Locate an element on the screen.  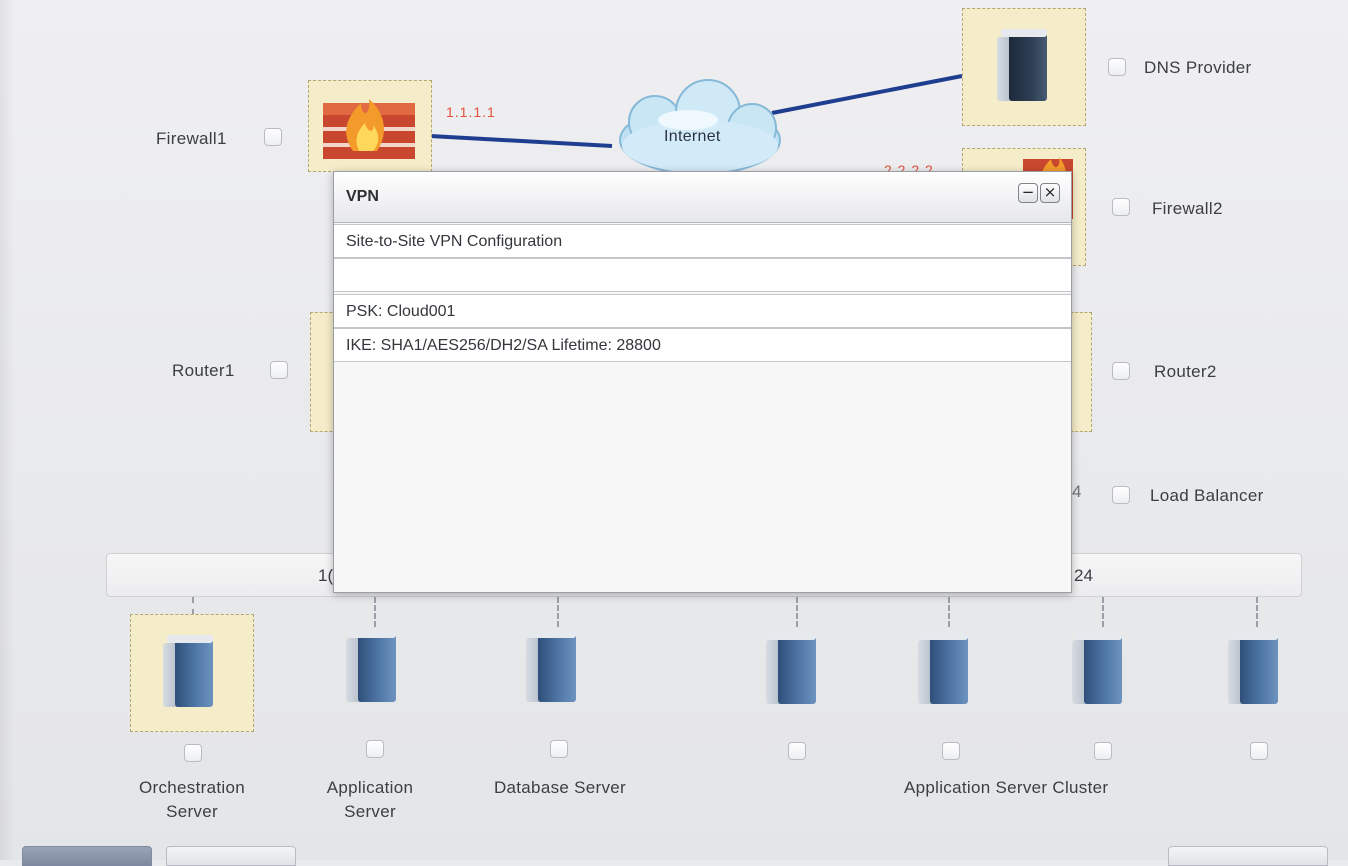
application-server-label: Application Server is located at coordinates (370, 799).